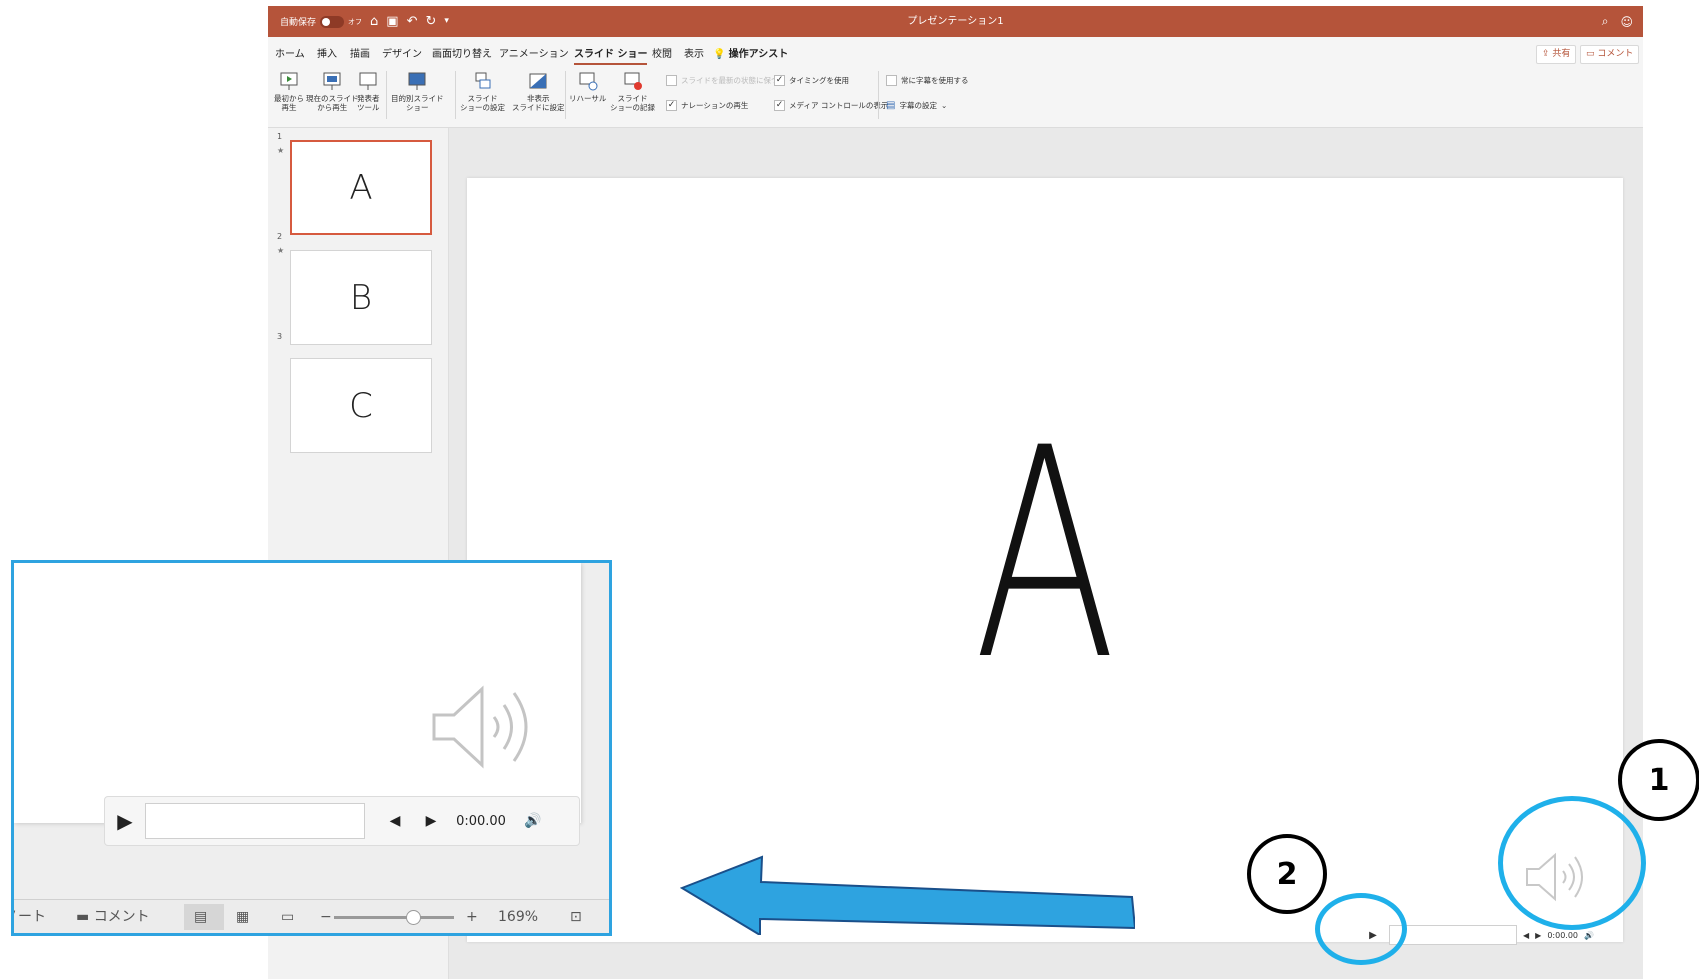 The height and width of the screenshot is (979, 1699). Describe the element at coordinates (280, 136) in the screenshot. I see `slide-number: 1` at that location.